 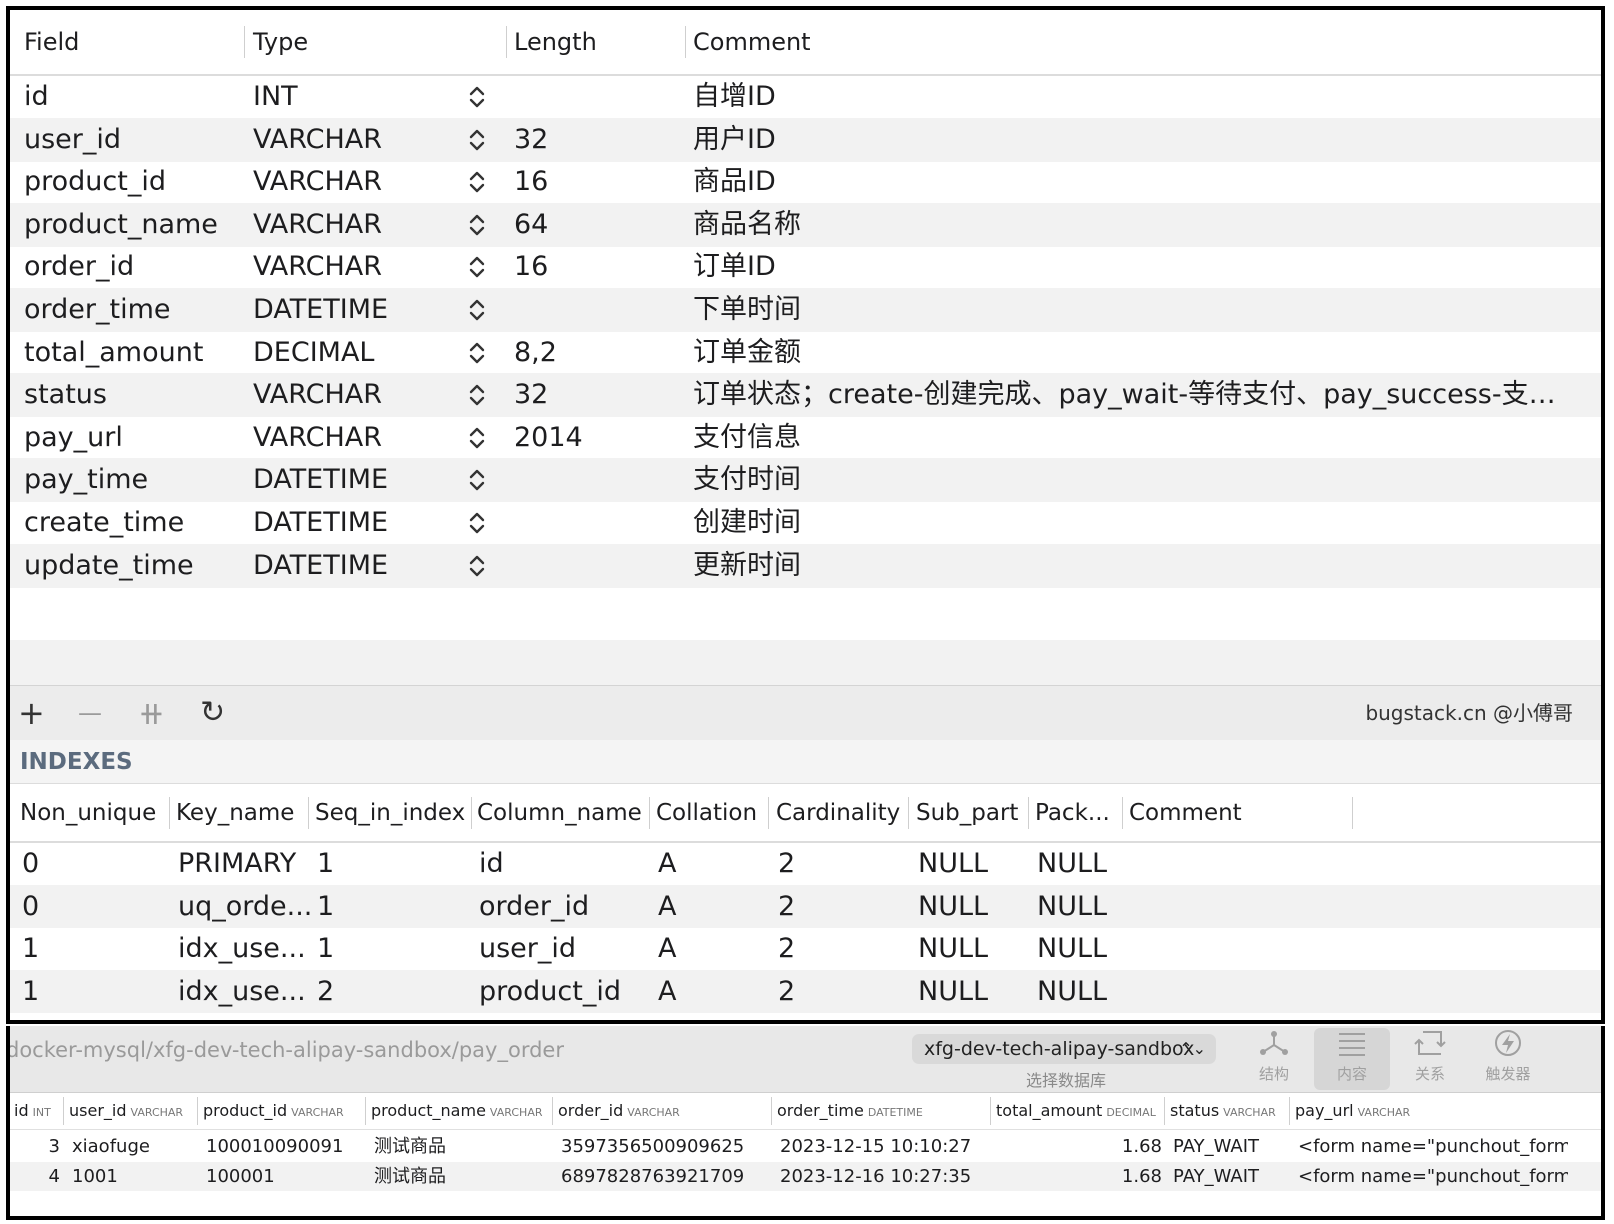 I want to click on header-field: Field, so click(x=51, y=42).